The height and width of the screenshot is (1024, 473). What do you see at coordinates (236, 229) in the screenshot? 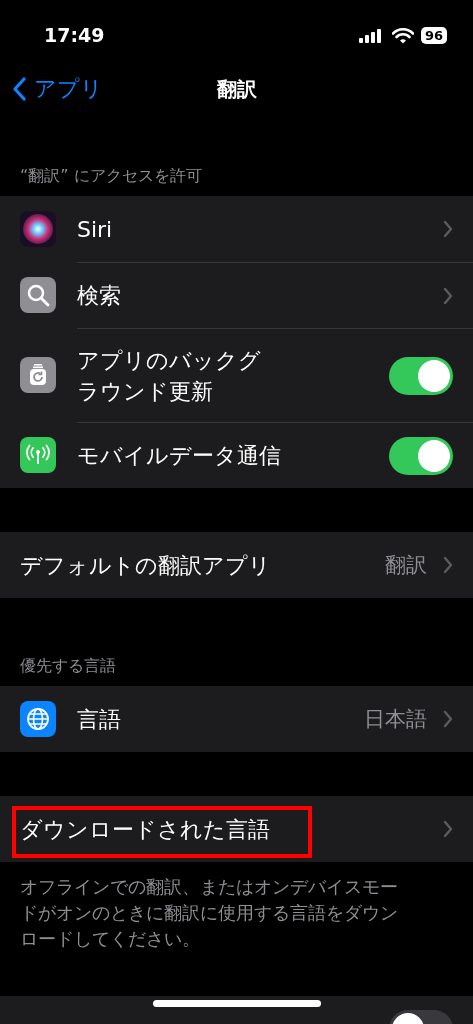
I see `settings-row: Siri` at bounding box center [236, 229].